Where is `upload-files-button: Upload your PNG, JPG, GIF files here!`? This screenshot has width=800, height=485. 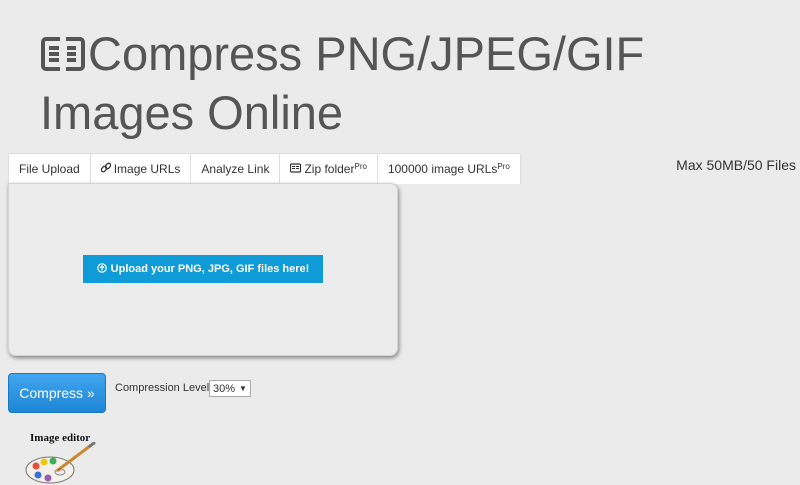 upload-files-button: Upload your PNG, JPG, GIF files here! is located at coordinates (203, 269).